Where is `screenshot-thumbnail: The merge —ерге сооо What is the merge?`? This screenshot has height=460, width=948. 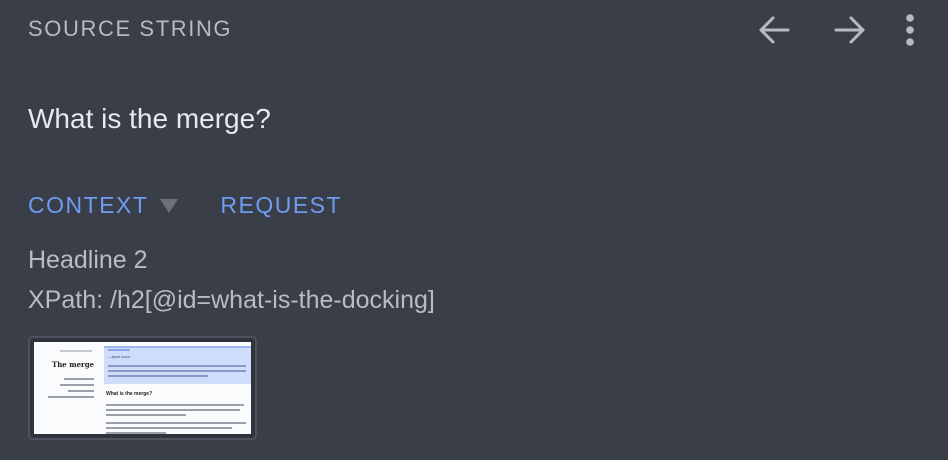
screenshot-thumbnail: The merge —ерге сооо What is the merge? is located at coordinates (142, 388).